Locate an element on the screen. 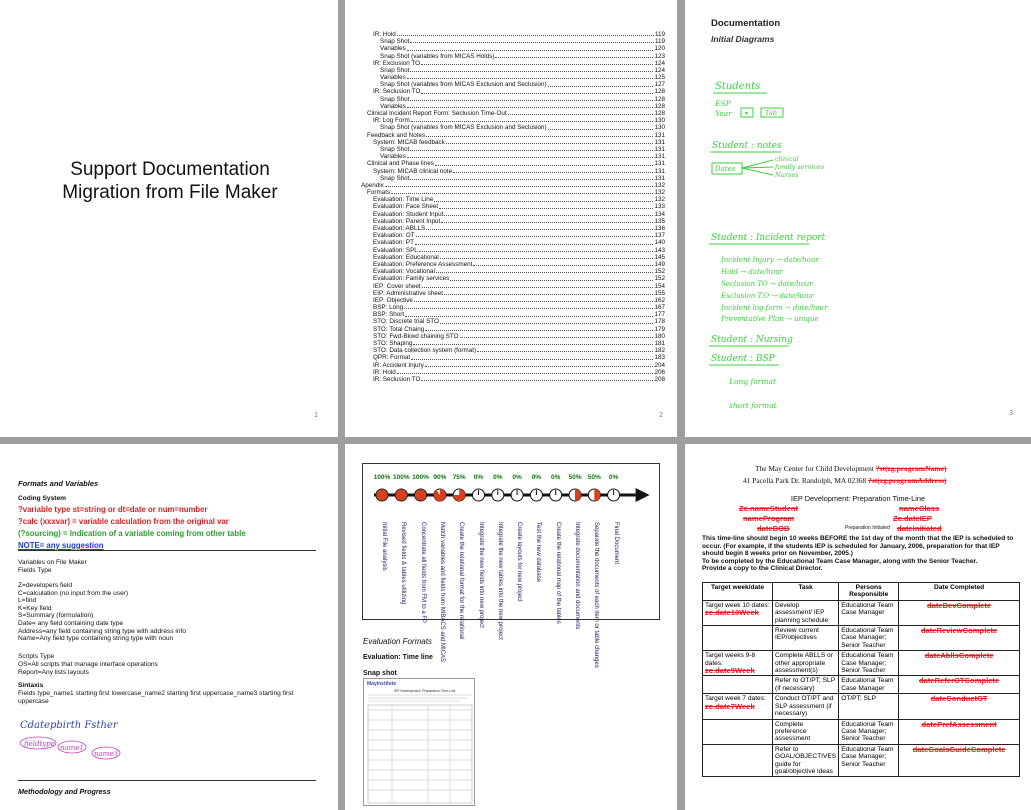  toc-entry: Snap Shot 119 is located at coordinates (513, 41).